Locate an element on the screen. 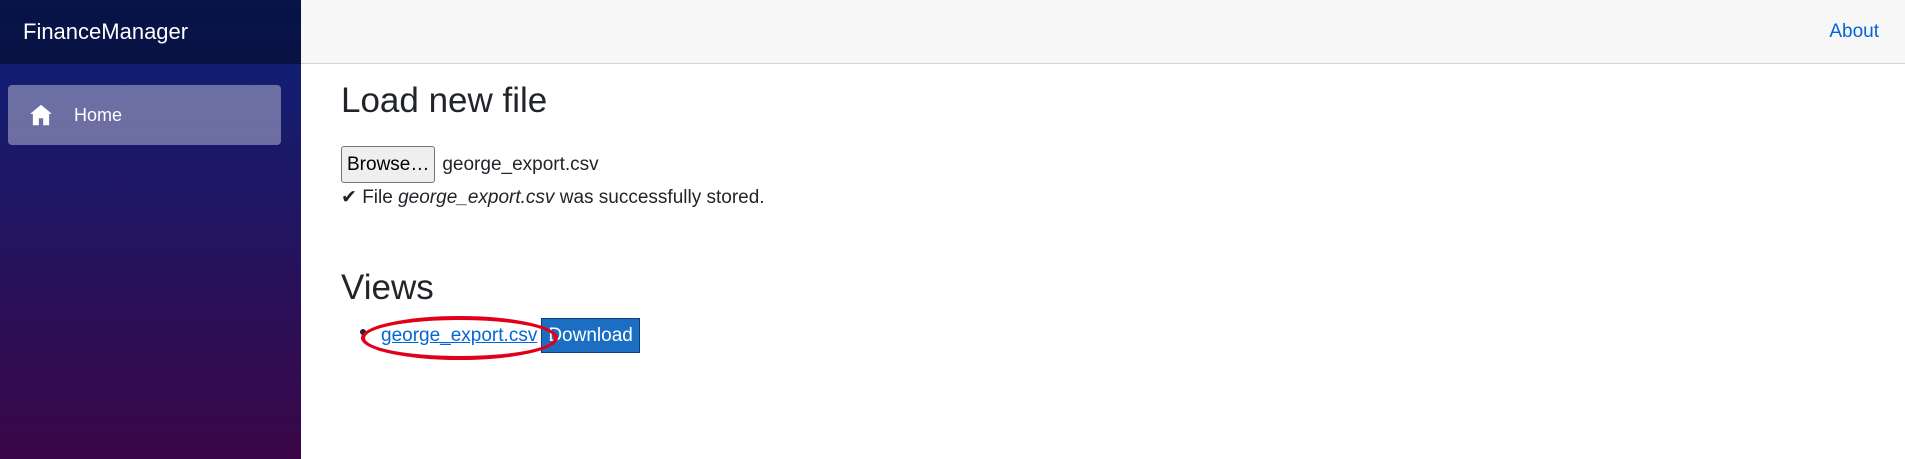  home-icon is located at coordinates (41, 115).